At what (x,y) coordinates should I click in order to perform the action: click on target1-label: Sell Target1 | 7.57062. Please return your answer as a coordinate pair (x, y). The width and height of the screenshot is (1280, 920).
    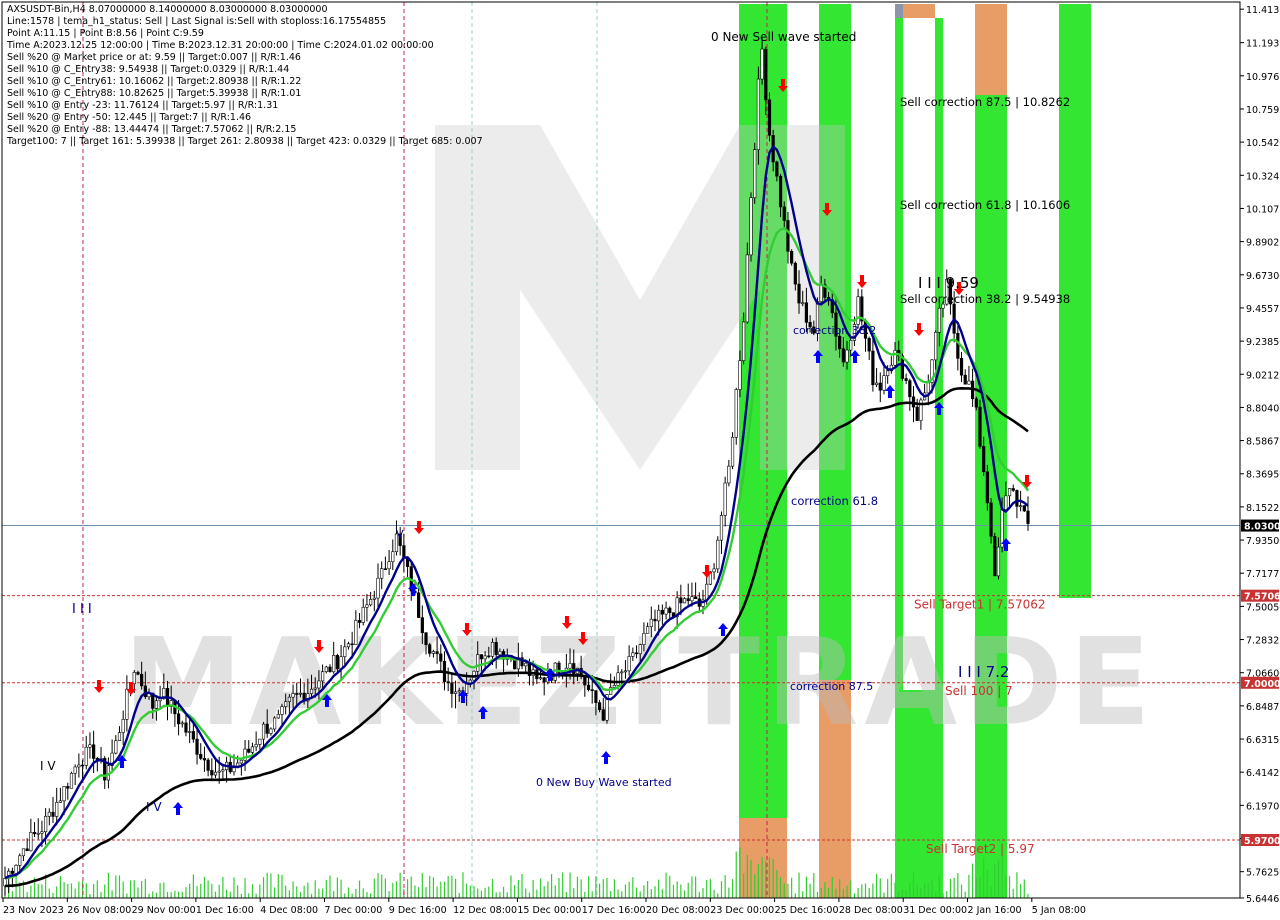
    Looking at the image, I should click on (980, 605).